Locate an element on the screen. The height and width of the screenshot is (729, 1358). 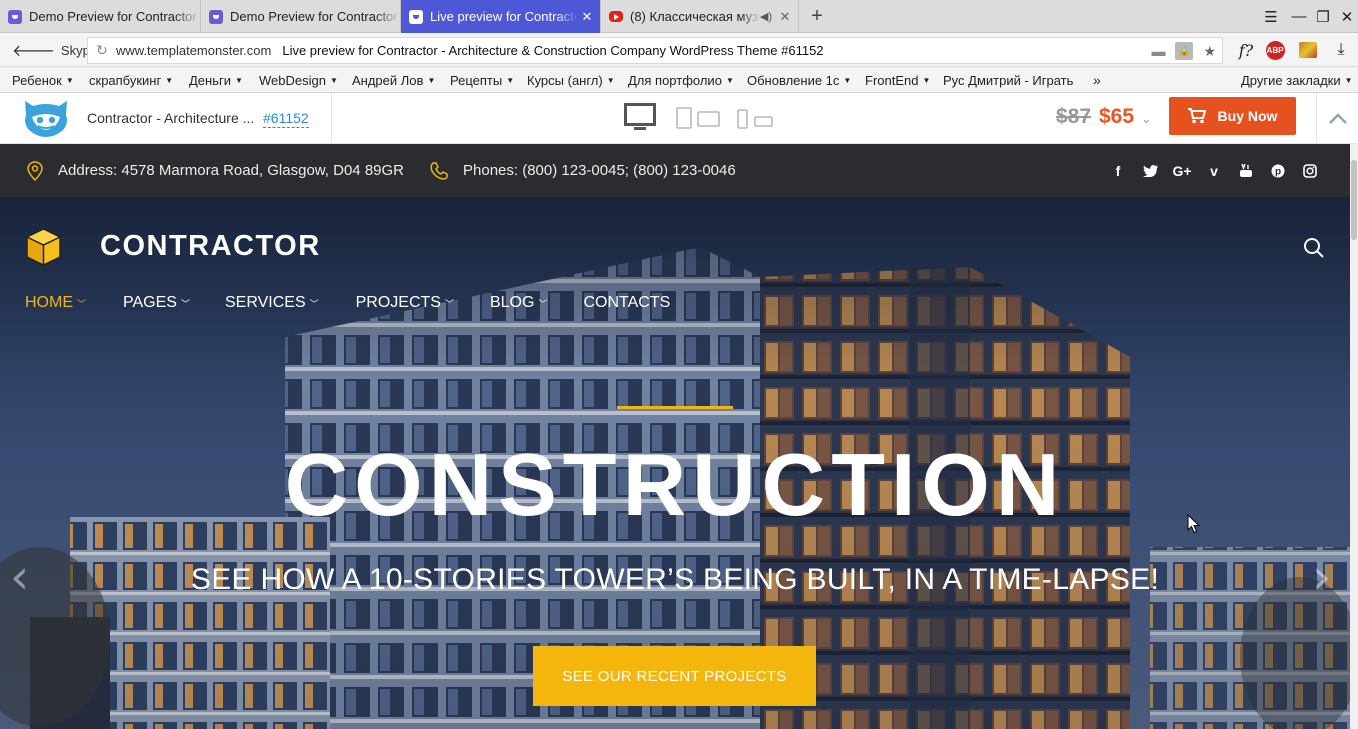
hero-title: CONSTRUCTION is located at coordinates (675, 484).